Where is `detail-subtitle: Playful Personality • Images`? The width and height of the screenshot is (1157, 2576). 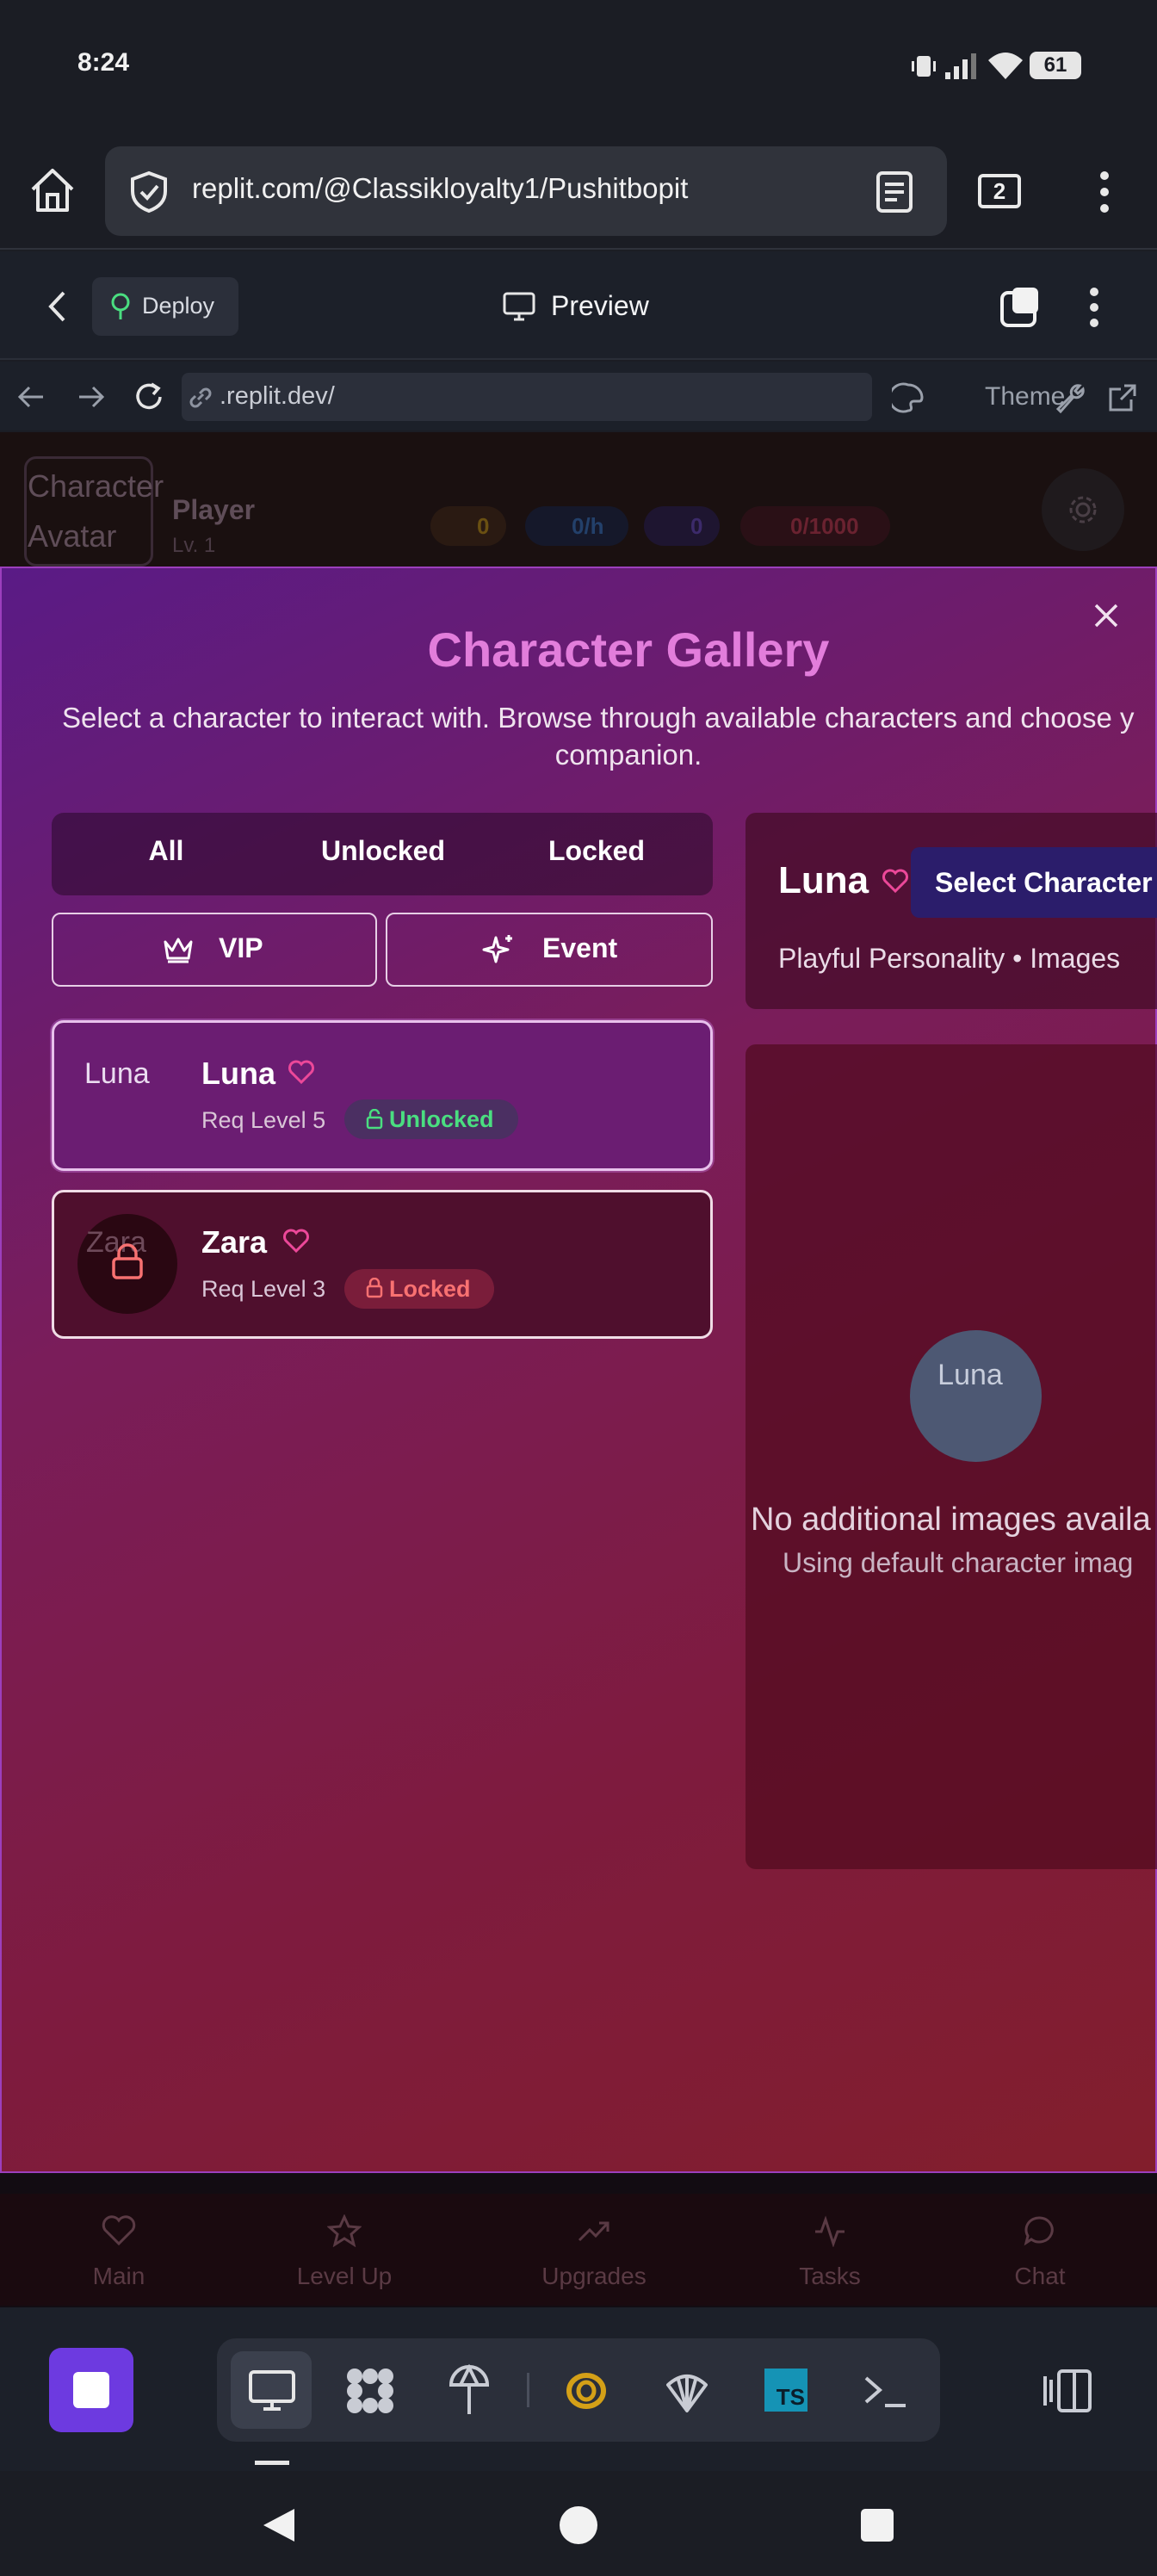 detail-subtitle: Playful Personality • Images is located at coordinates (949, 958).